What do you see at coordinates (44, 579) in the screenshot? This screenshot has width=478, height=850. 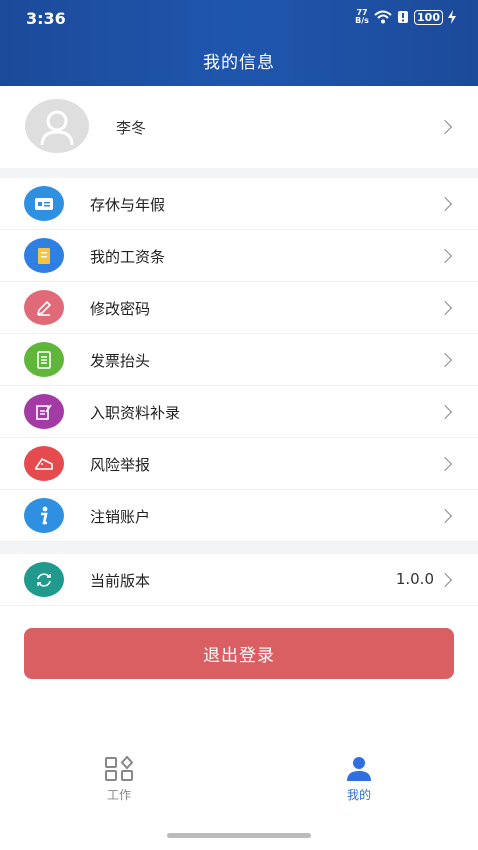 I see `refresh-icon` at bounding box center [44, 579].